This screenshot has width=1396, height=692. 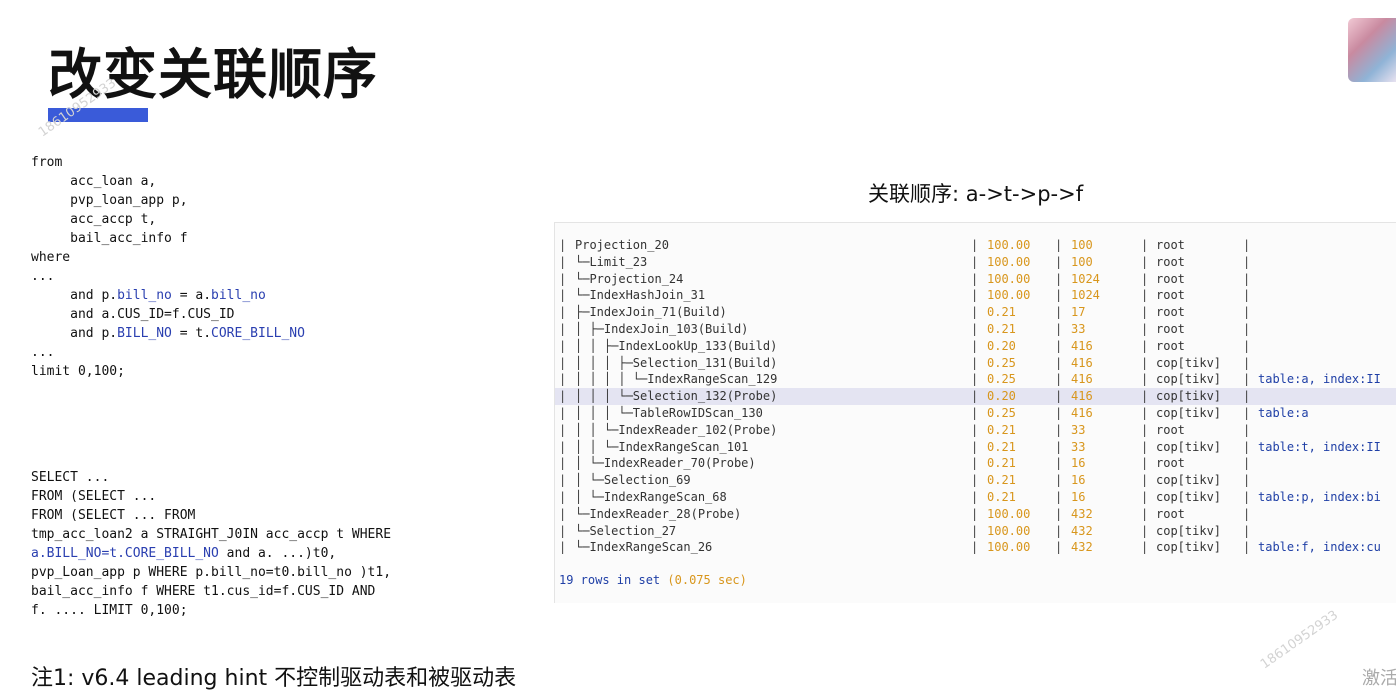 What do you see at coordinates (651, 497) in the screenshot?
I see `plan-cell-id: │ └─IndexRangeScan_68` at bounding box center [651, 497].